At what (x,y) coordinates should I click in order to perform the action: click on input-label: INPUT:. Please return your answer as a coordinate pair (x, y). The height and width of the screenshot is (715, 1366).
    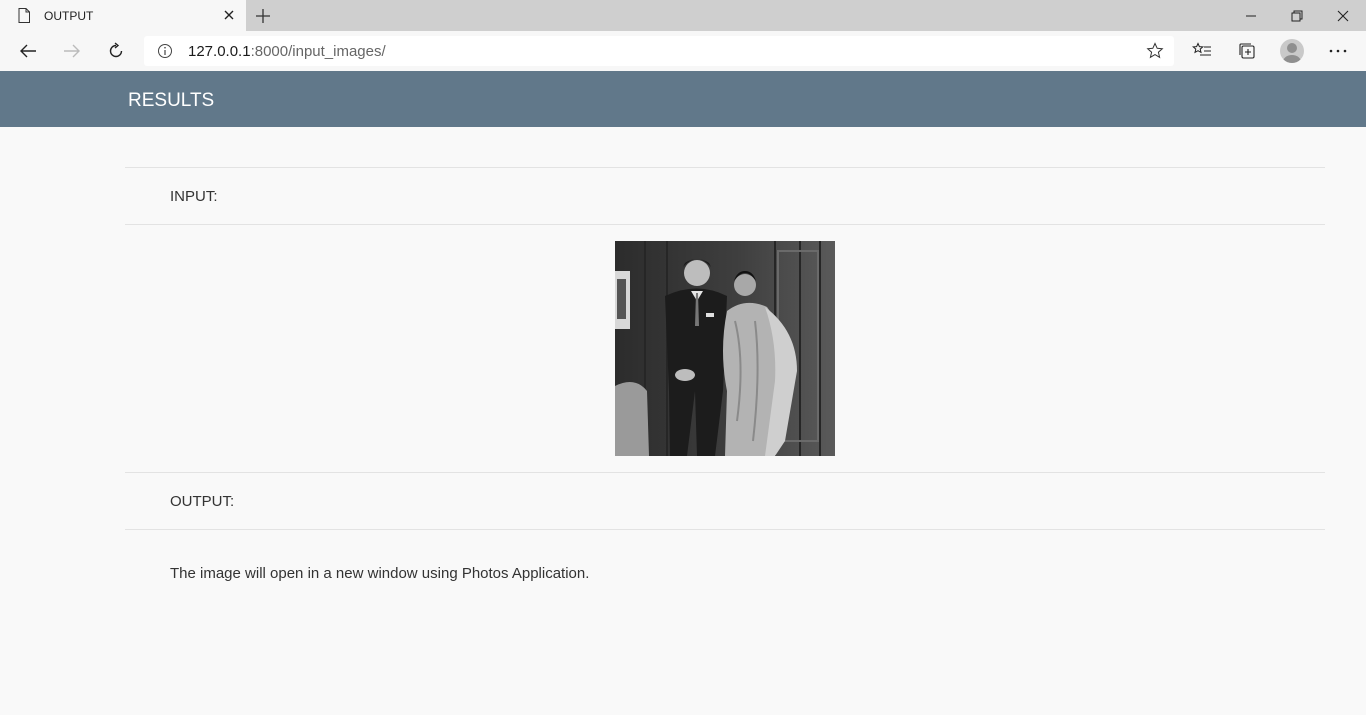
    Looking at the image, I should click on (194, 196).